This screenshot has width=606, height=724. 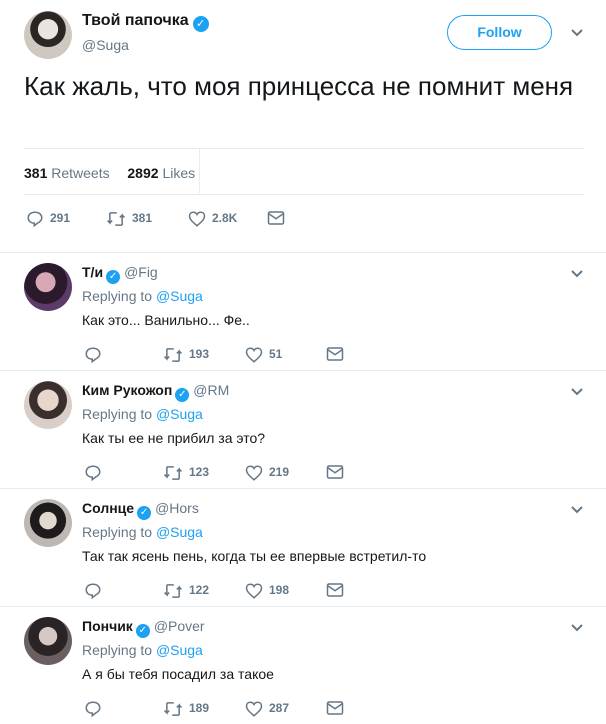 What do you see at coordinates (178, 674) in the screenshot?
I see `reply-text: А я бы тебя посадил за такое` at bounding box center [178, 674].